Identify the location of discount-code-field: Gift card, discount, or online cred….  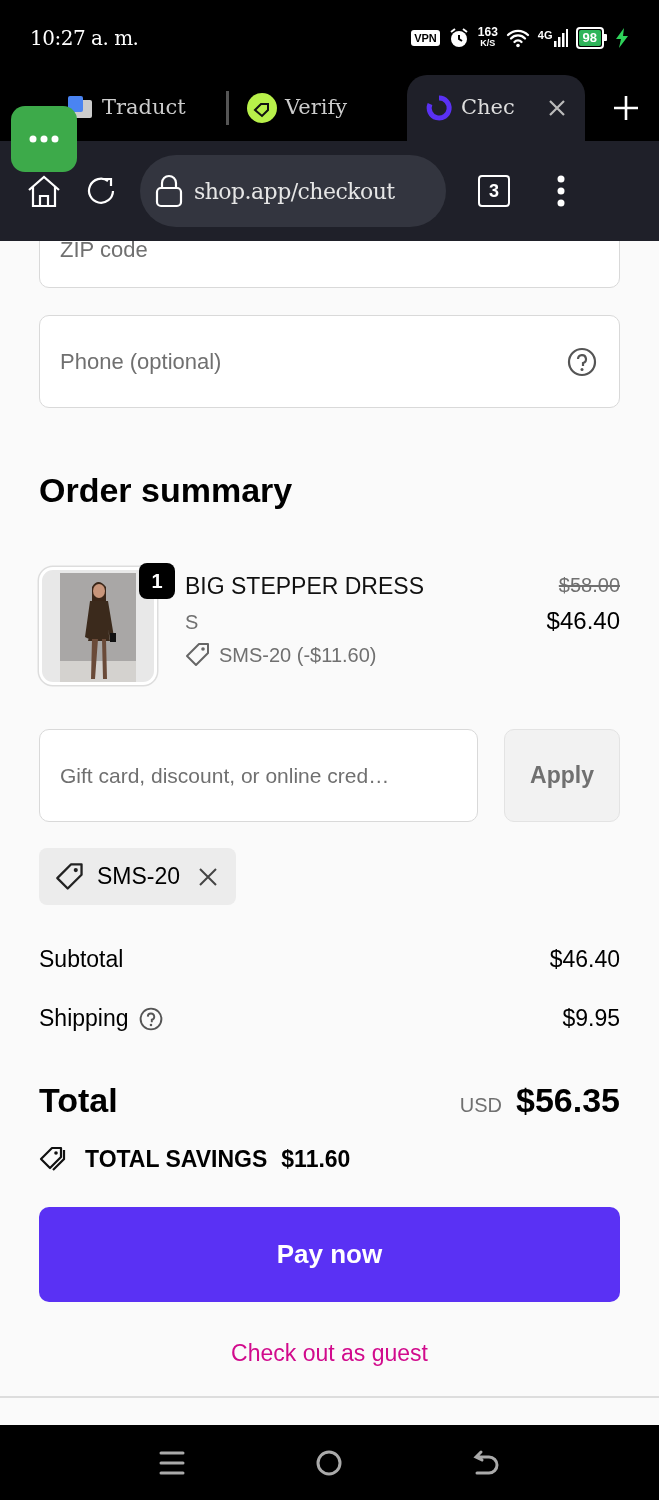
(258, 775).